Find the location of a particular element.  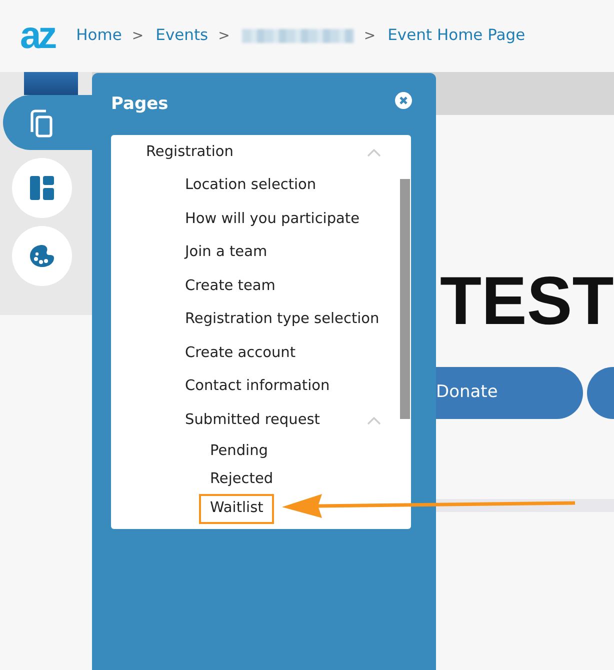

layout-icon is located at coordinates (42, 188).